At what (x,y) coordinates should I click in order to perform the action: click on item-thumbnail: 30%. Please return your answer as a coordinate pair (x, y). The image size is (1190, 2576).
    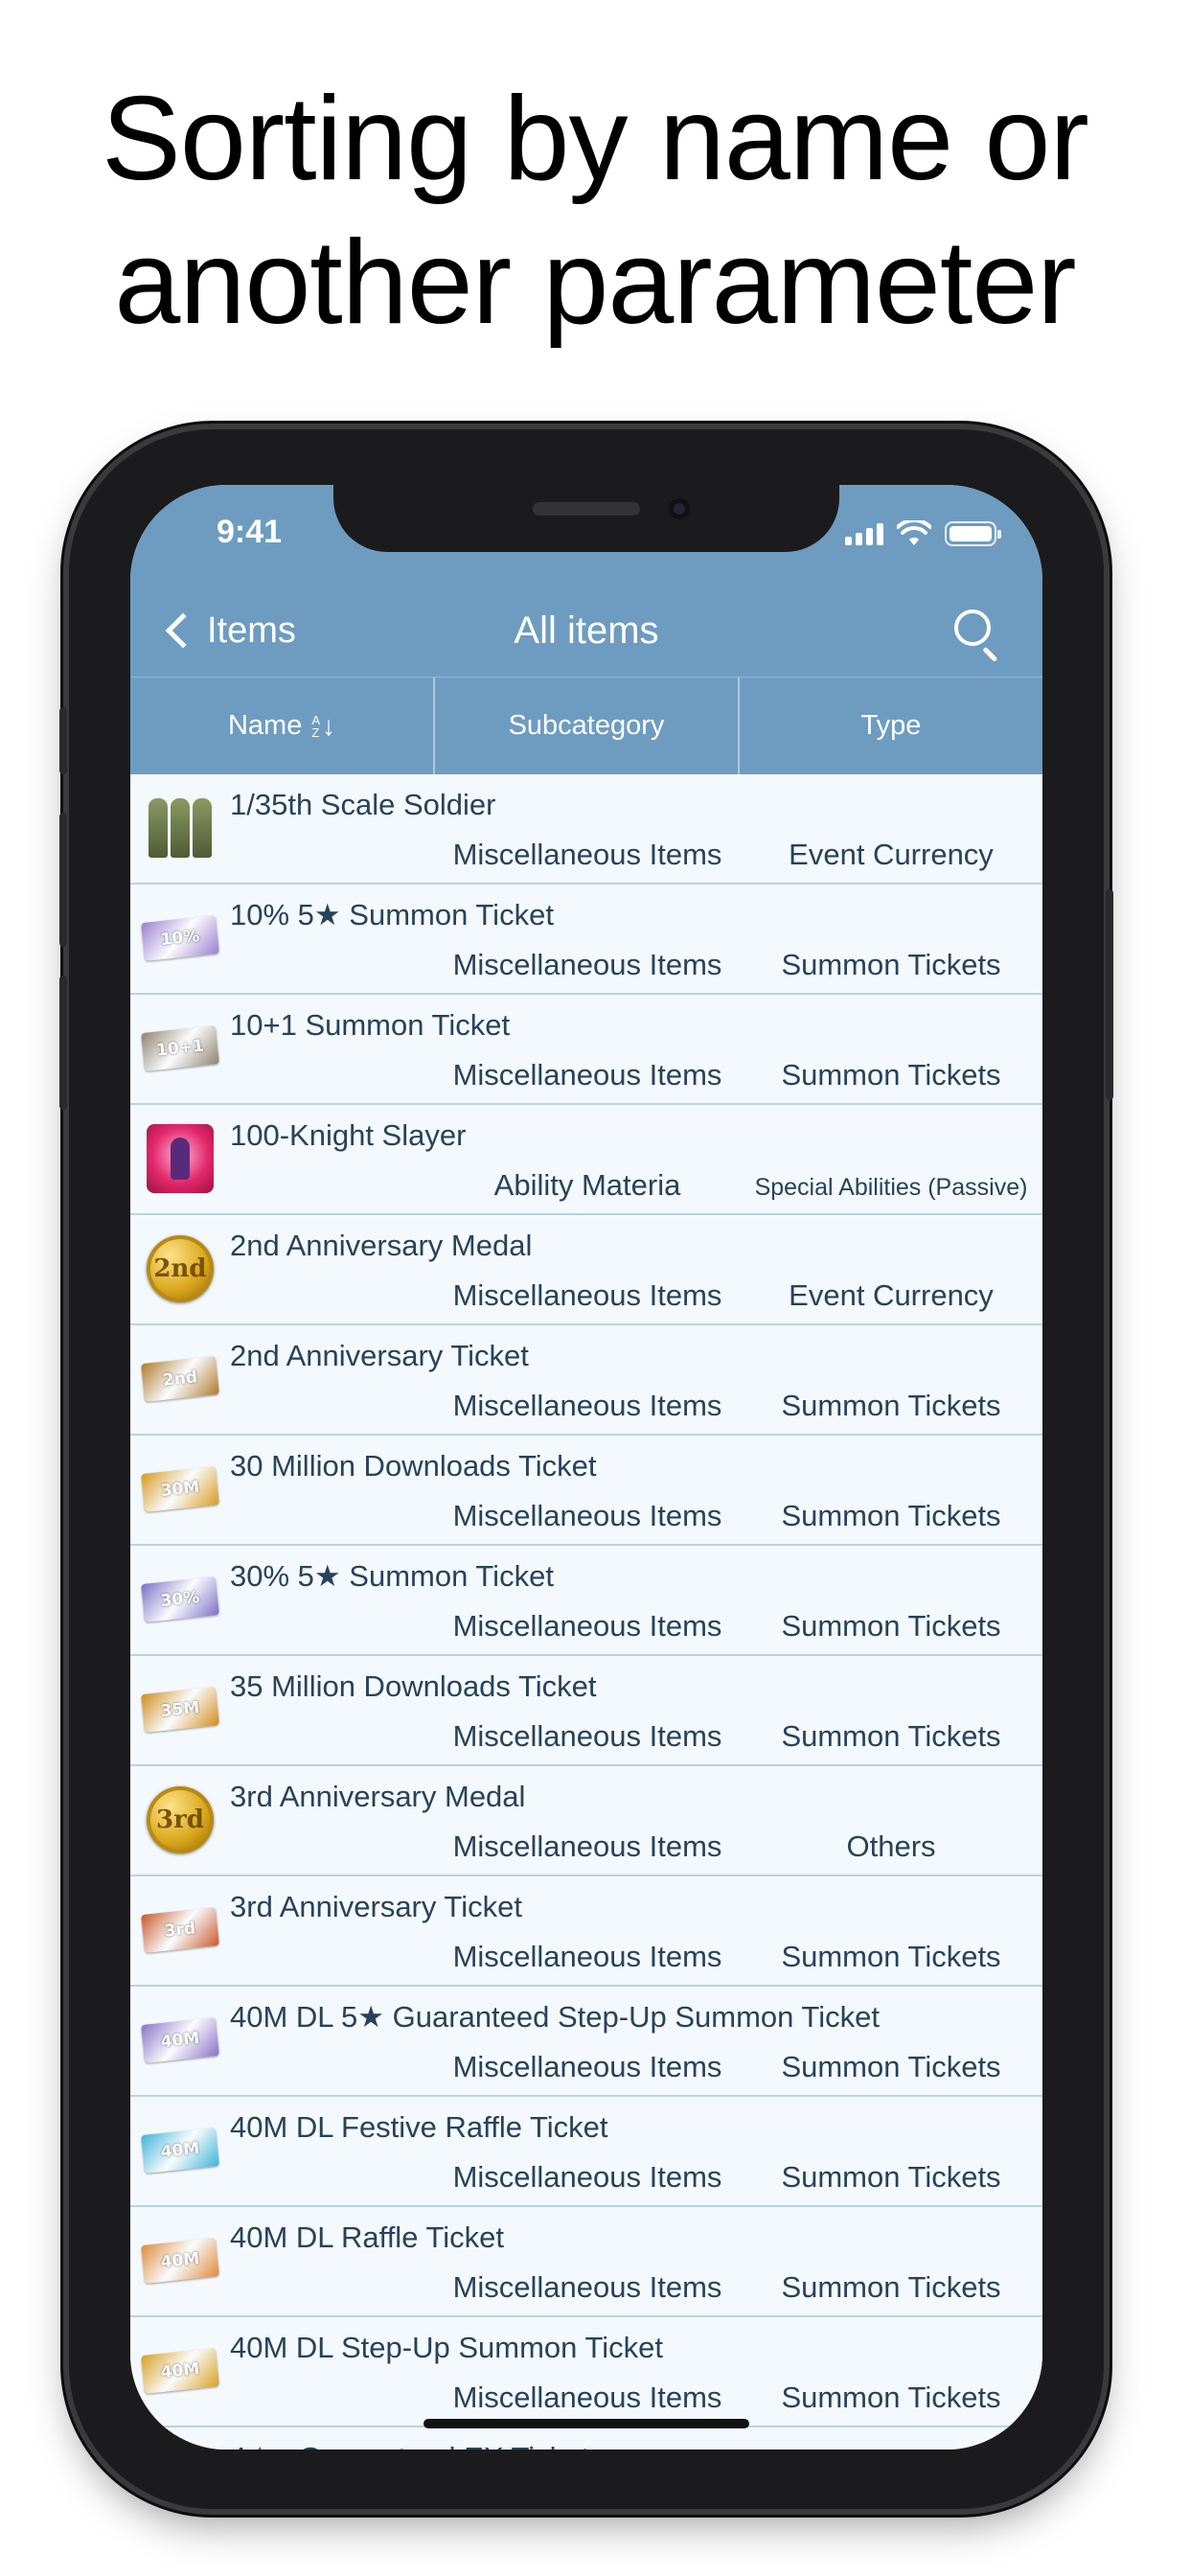
    Looking at the image, I should click on (180, 1599).